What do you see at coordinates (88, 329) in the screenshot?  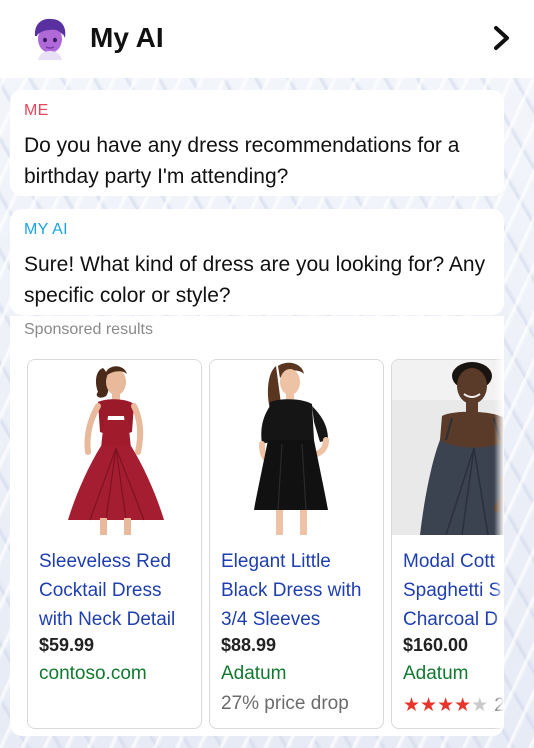 I see `sponsored-label: Sponsored results` at bounding box center [88, 329].